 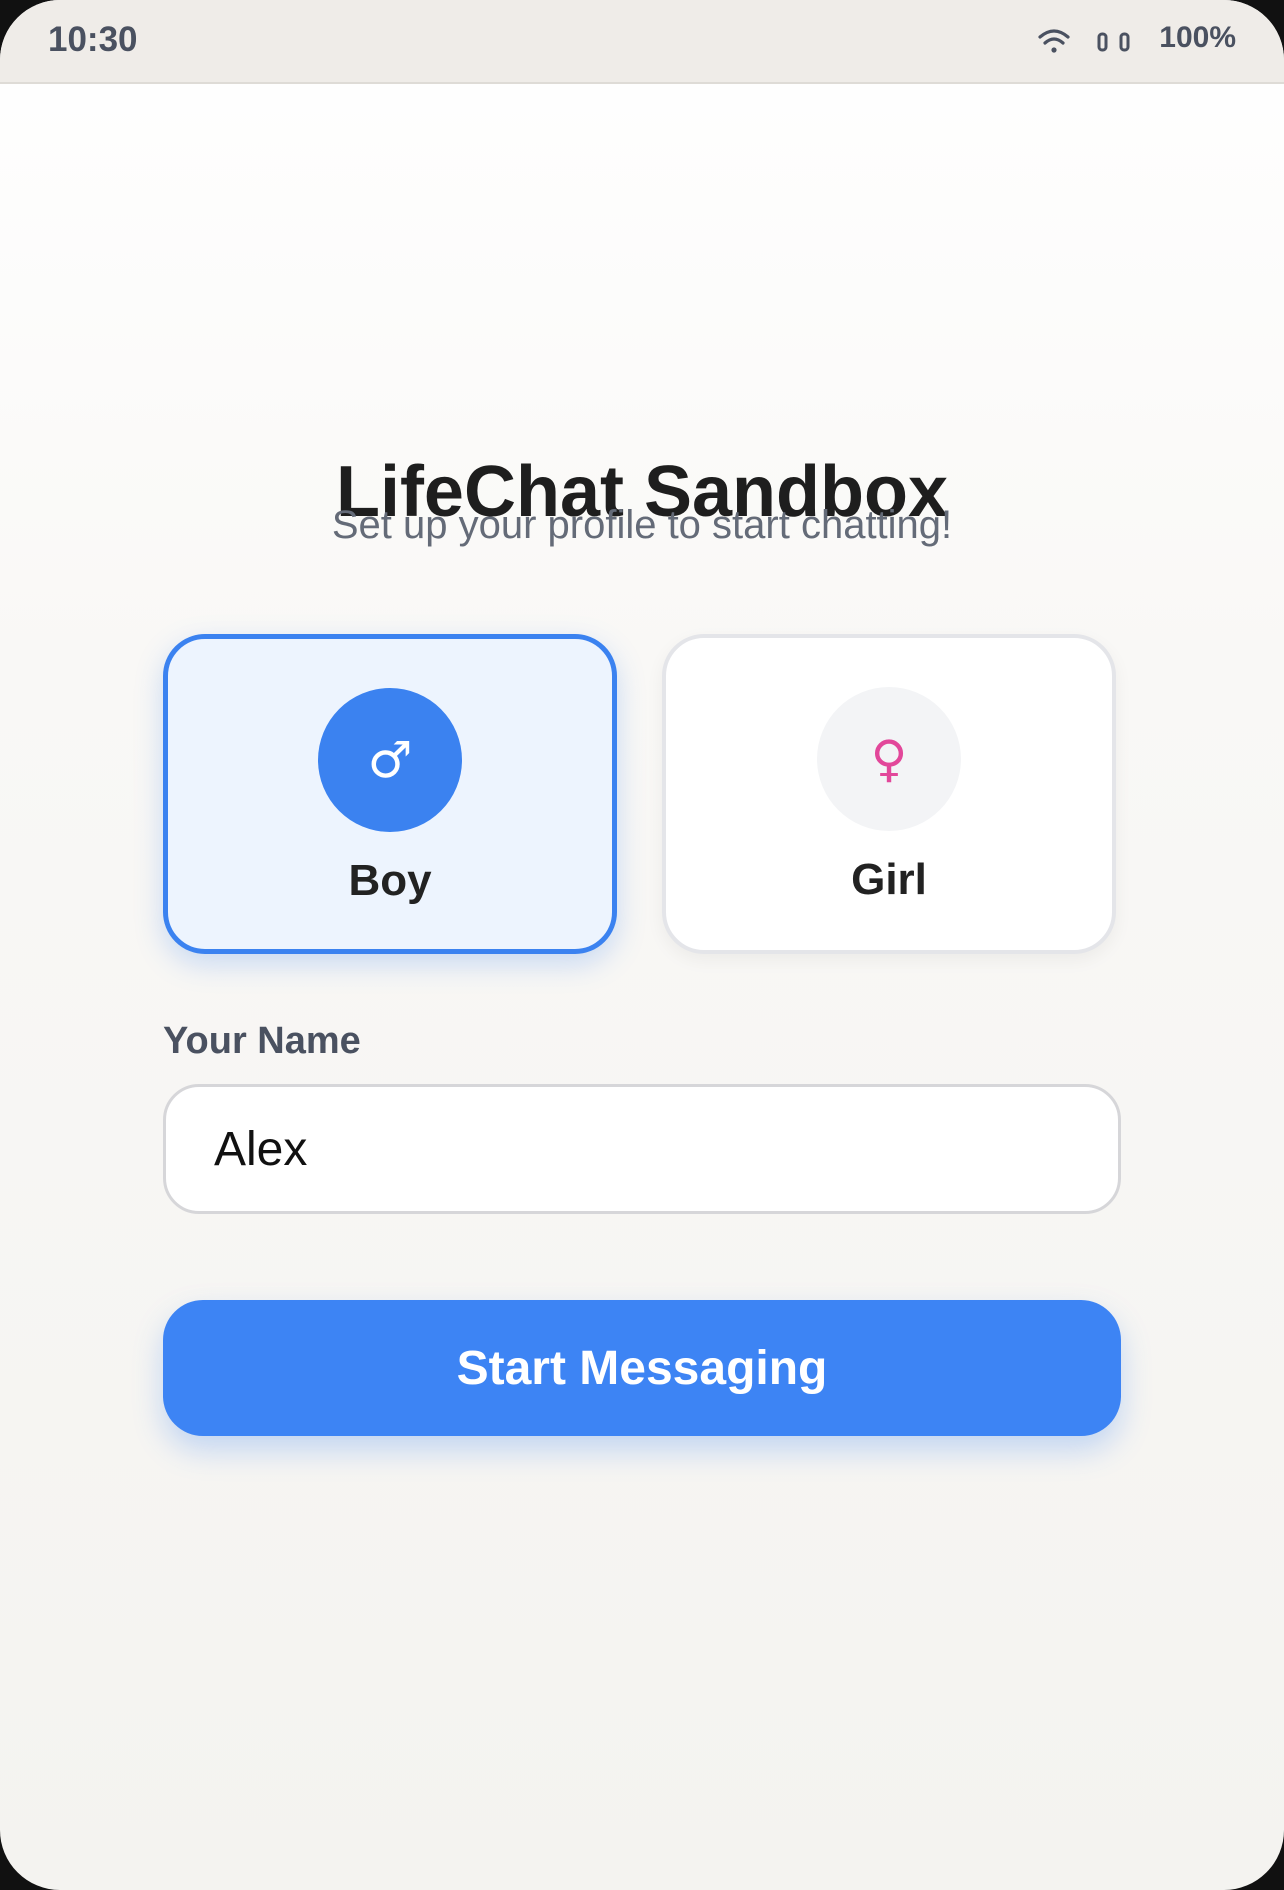 I want to click on status-time: 10:30, so click(x=93, y=39).